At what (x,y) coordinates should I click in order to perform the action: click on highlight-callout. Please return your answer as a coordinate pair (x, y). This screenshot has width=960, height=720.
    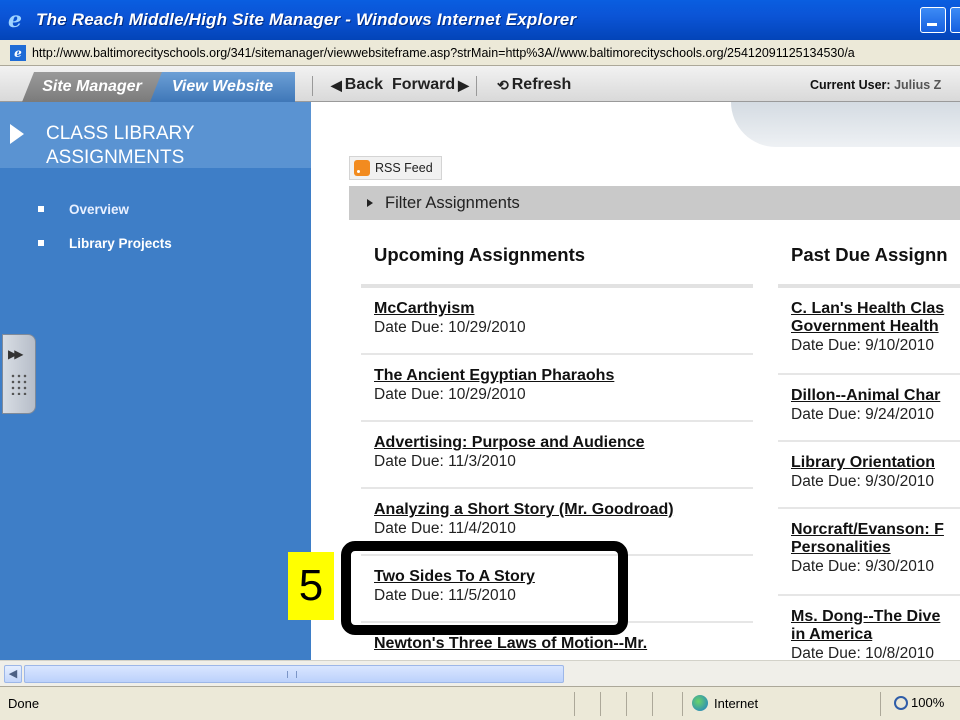
    Looking at the image, I should click on (484, 588).